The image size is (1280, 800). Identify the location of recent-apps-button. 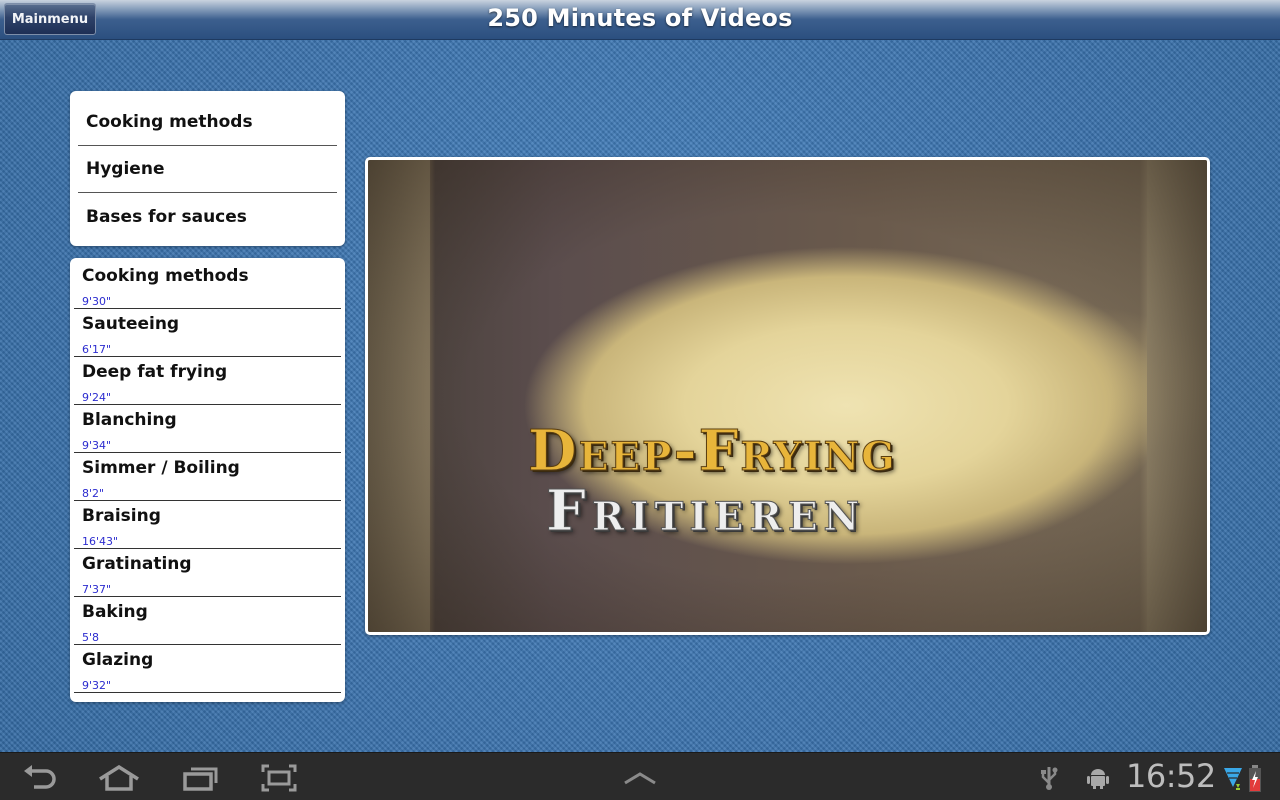
(201, 778).